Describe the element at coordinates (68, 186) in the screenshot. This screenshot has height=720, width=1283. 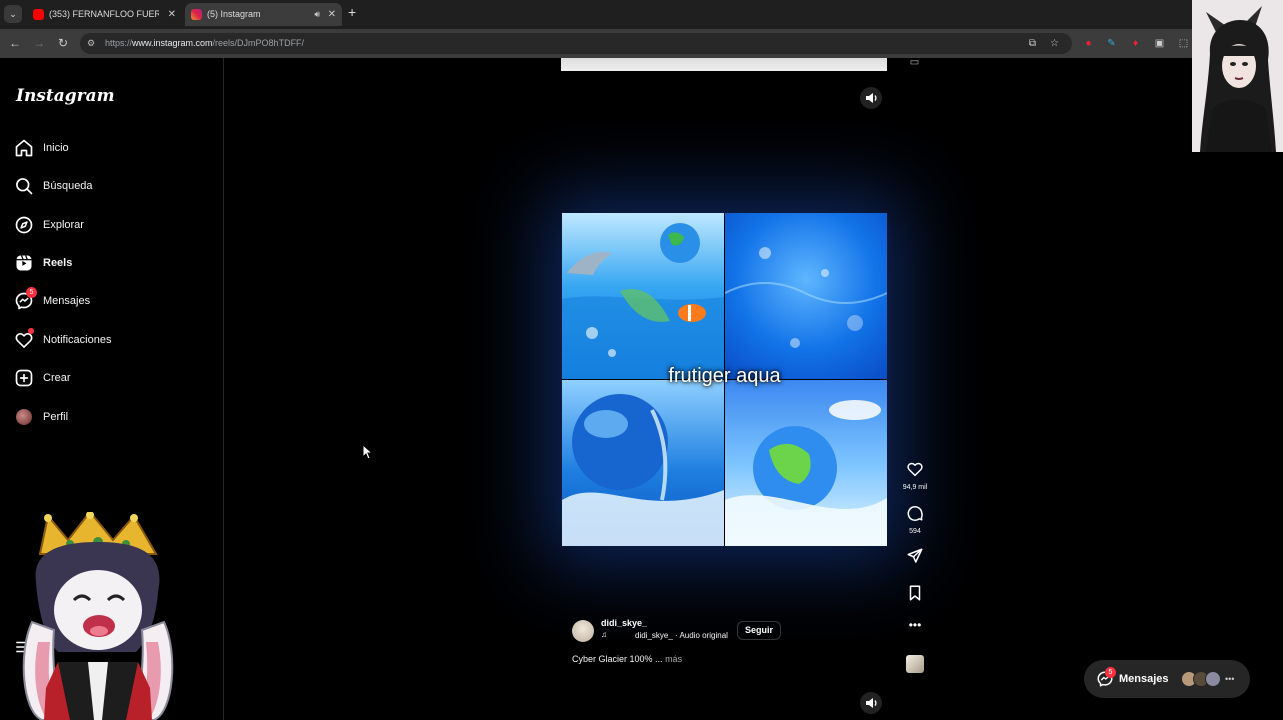
I see `sidebar-item-label: Búsqueda` at that location.